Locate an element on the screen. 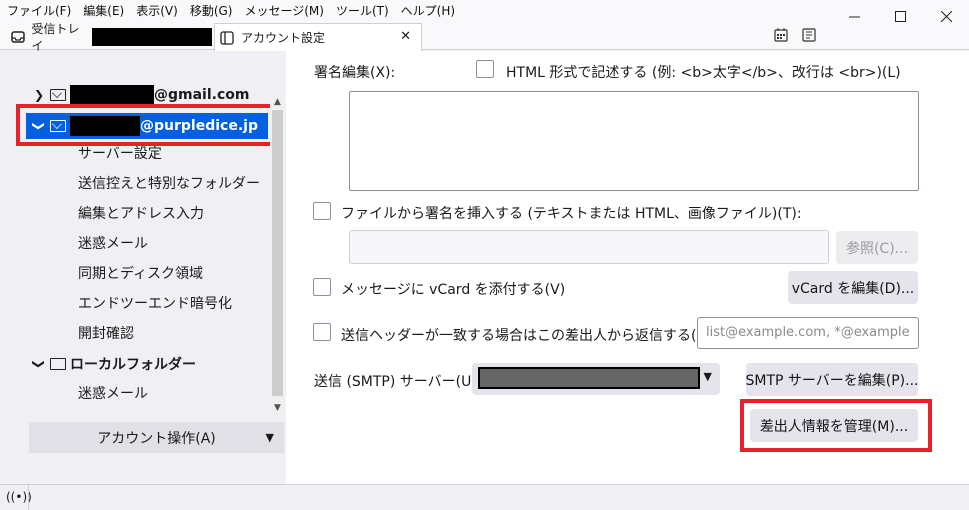  calendar-icon is located at coordinates (781, 35).